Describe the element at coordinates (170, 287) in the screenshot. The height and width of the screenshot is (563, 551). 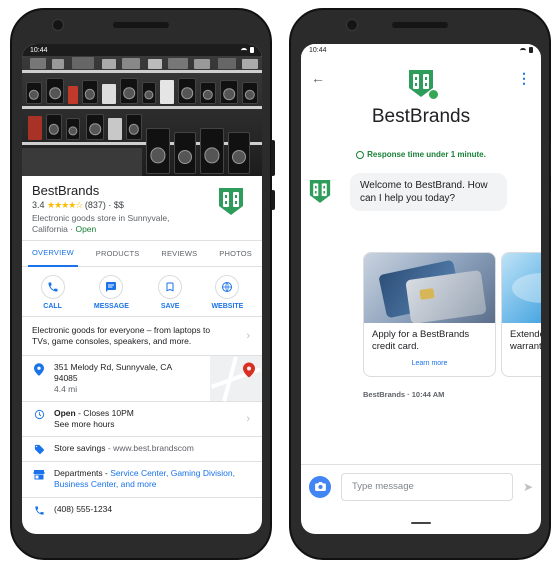
I see `bookmark-icon` at that location.